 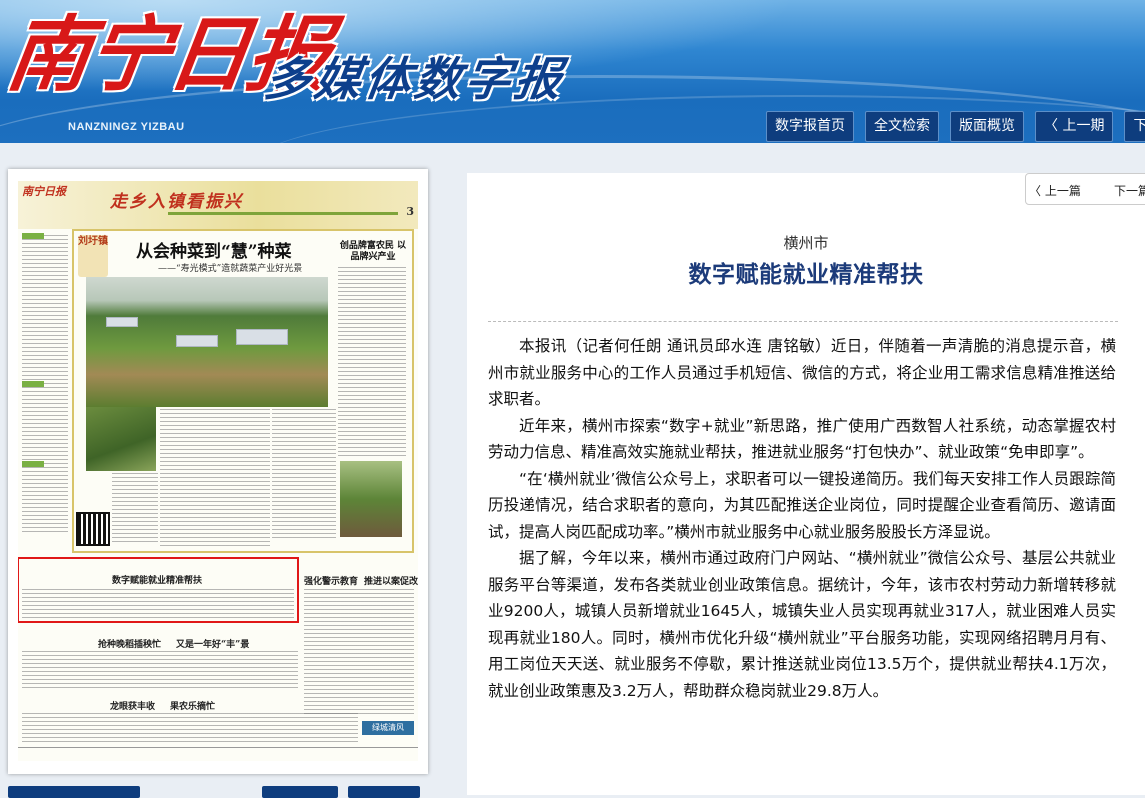 What do you see at coordinates (218, 747) in the screenshot?
I see `page-footer-rule` at bounding box center [218, 747].